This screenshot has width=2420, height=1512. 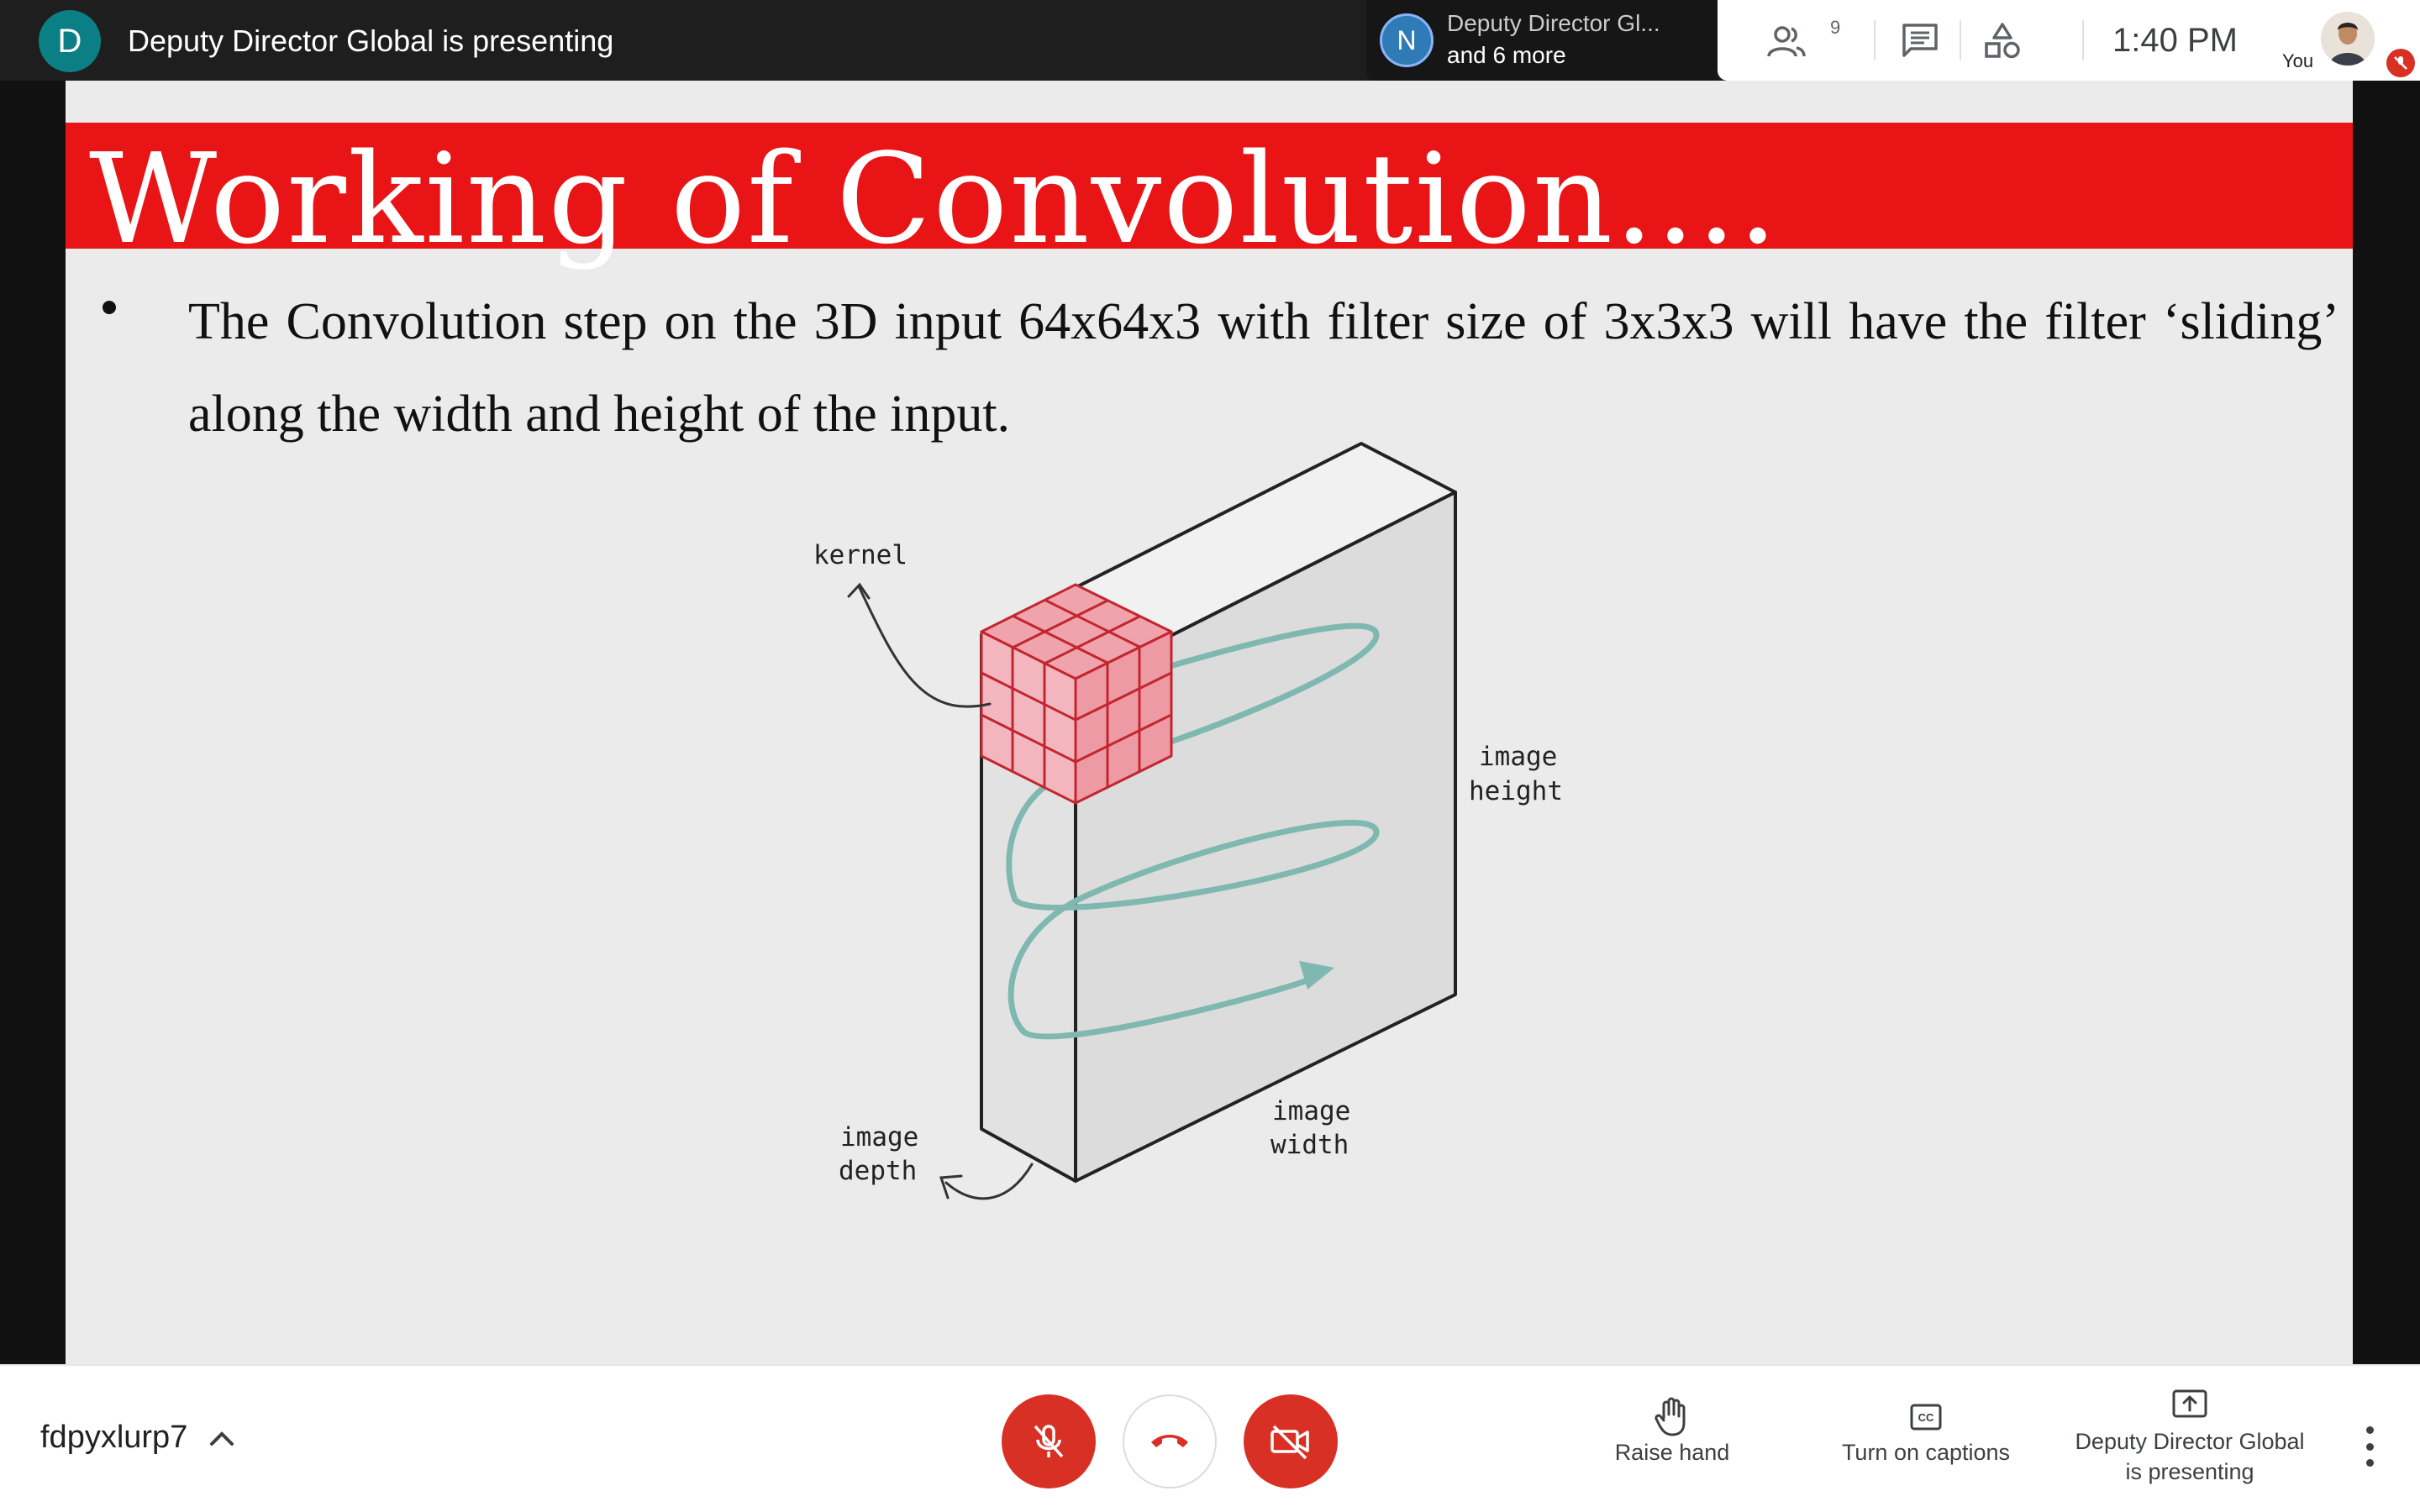 I want to click on captions-label: Turn on captions, so click(x=1926, y=1452).